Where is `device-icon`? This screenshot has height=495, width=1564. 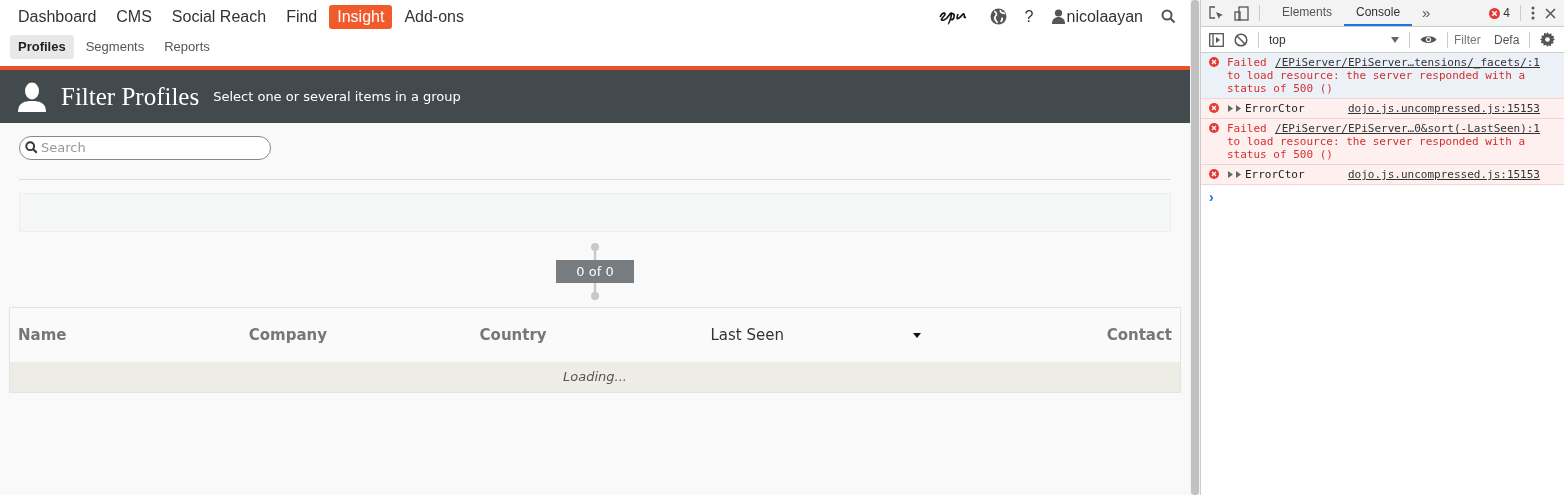
device-icon is located at coordinates (1241, 13).